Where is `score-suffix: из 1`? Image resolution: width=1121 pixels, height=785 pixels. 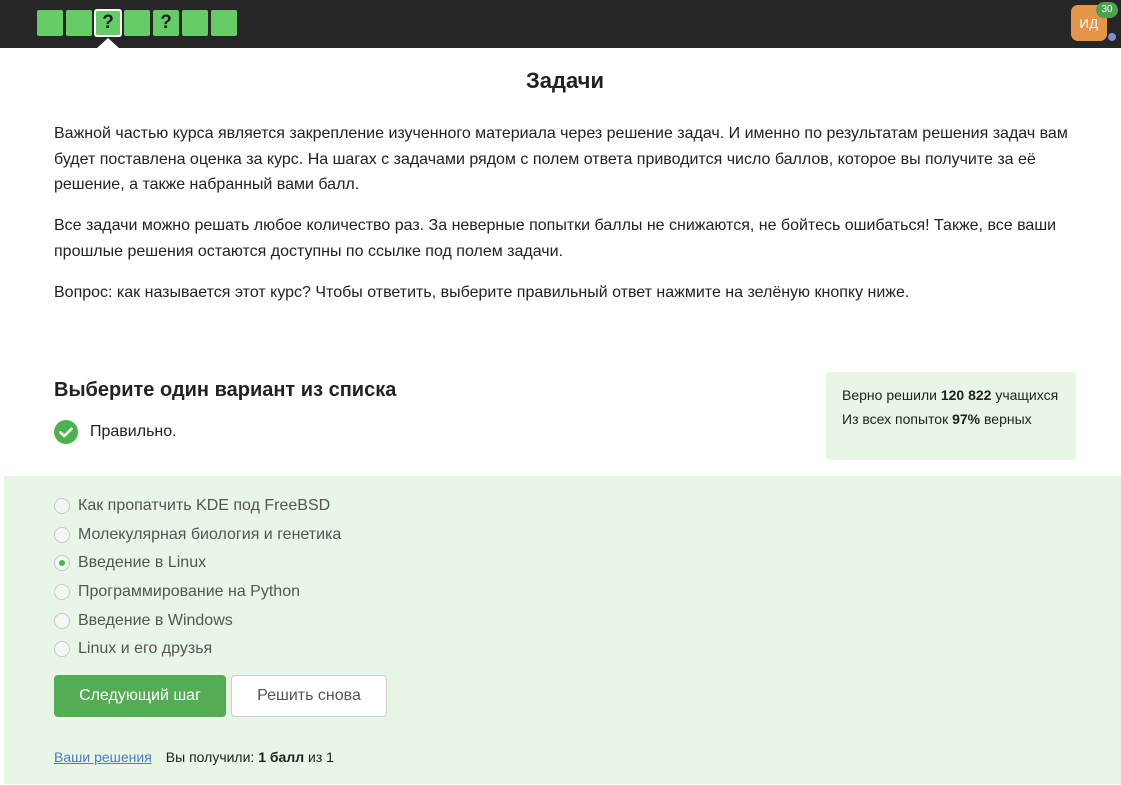 score-suffix: из 1 is located at coordinates (321, 757).